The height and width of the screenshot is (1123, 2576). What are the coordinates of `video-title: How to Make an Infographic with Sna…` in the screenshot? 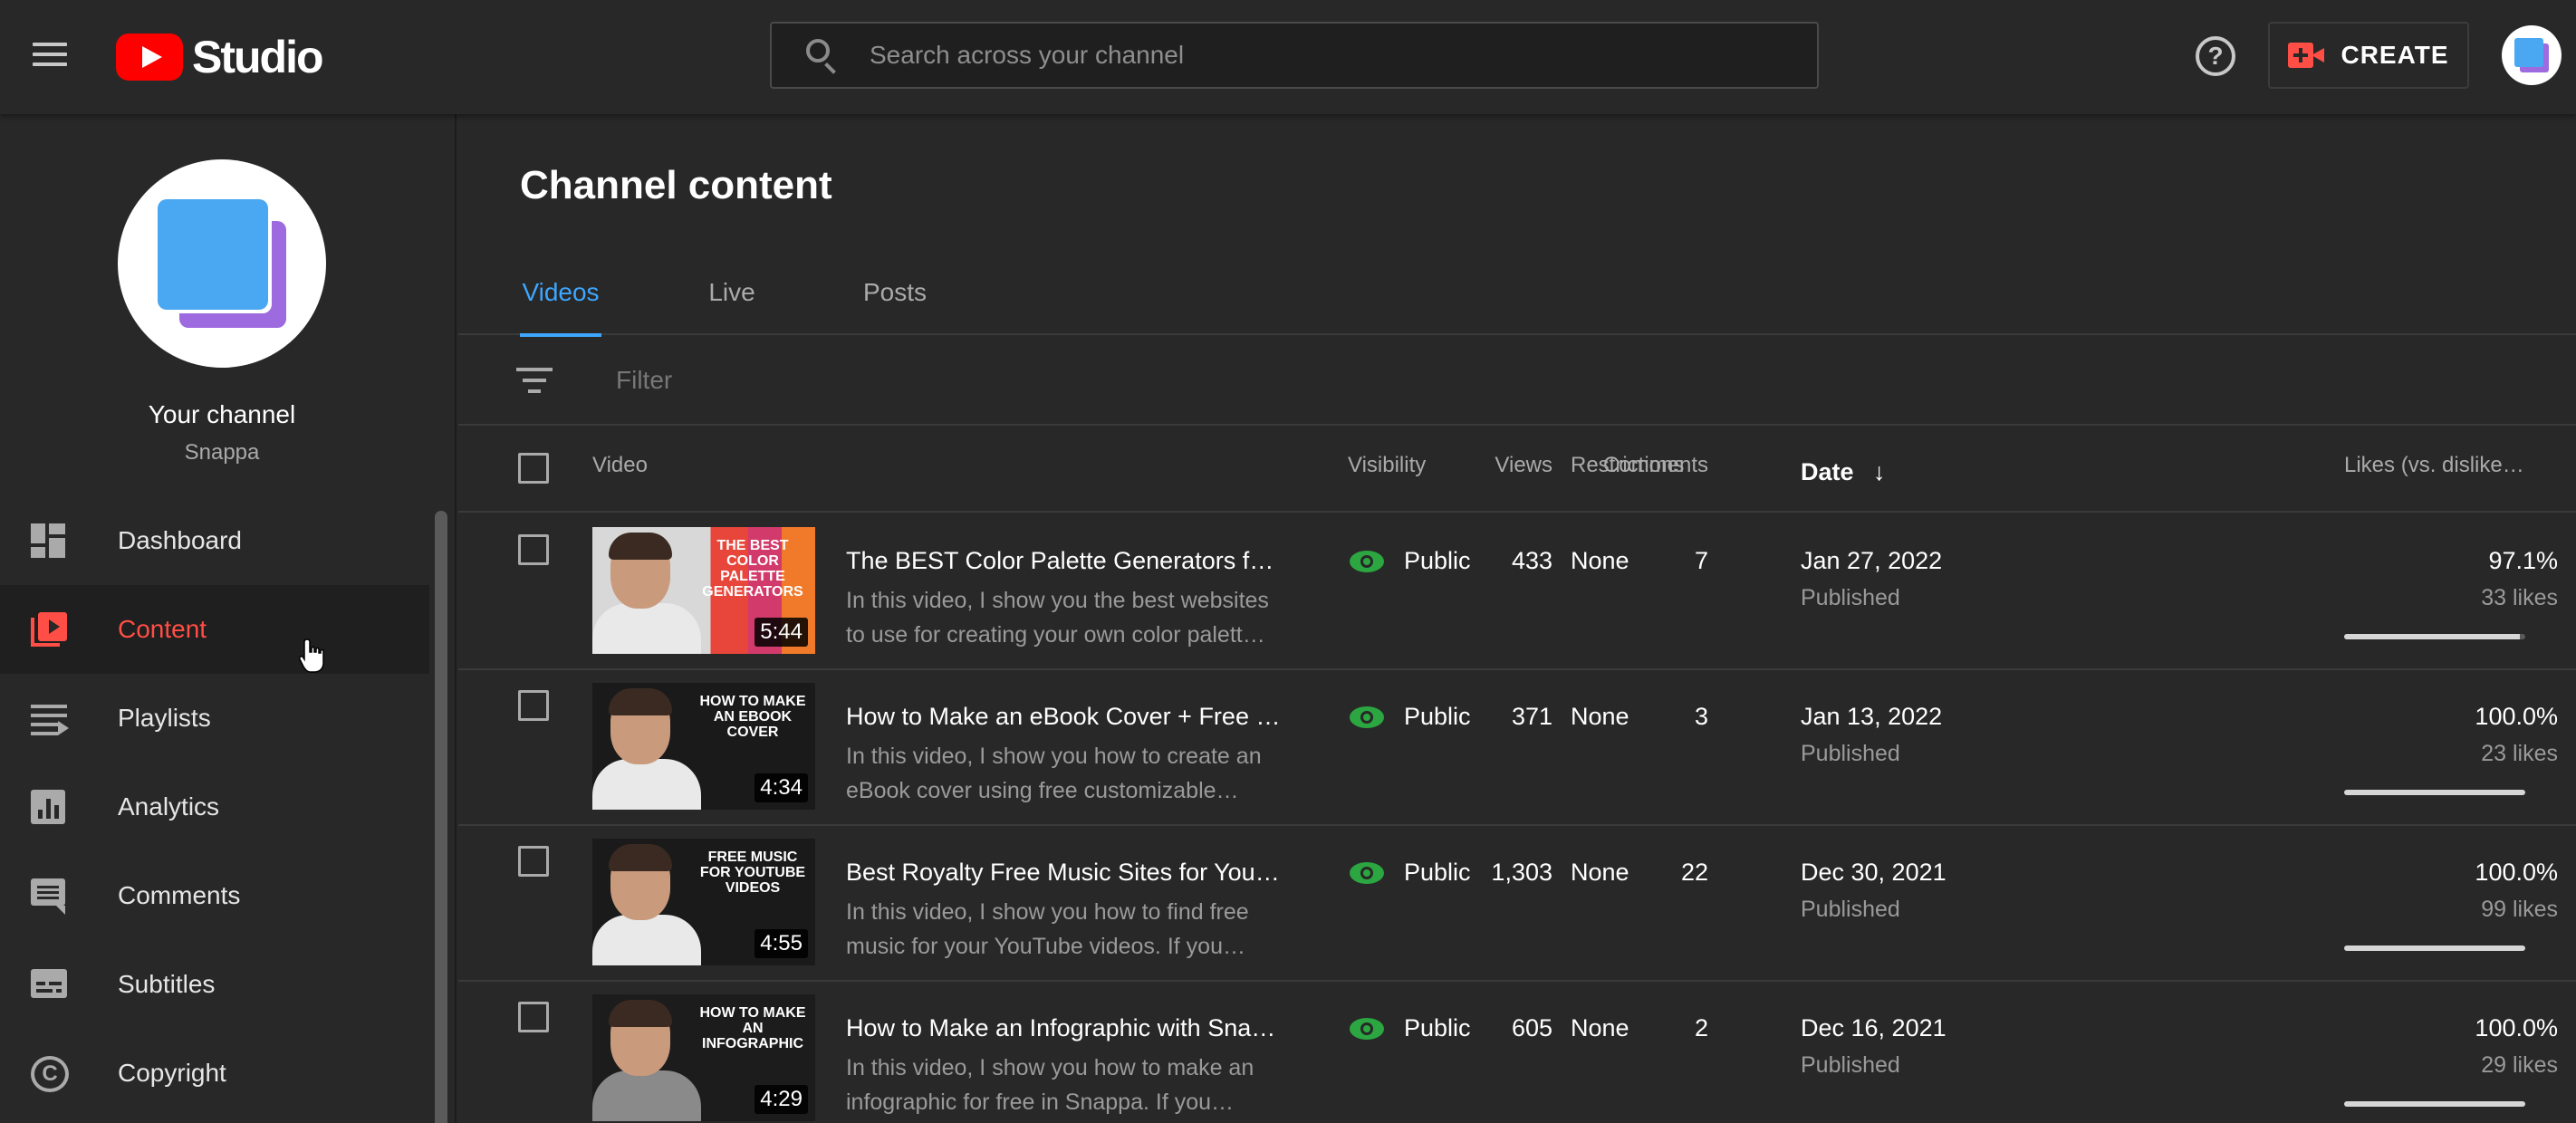 It's located at (1063, 1028).